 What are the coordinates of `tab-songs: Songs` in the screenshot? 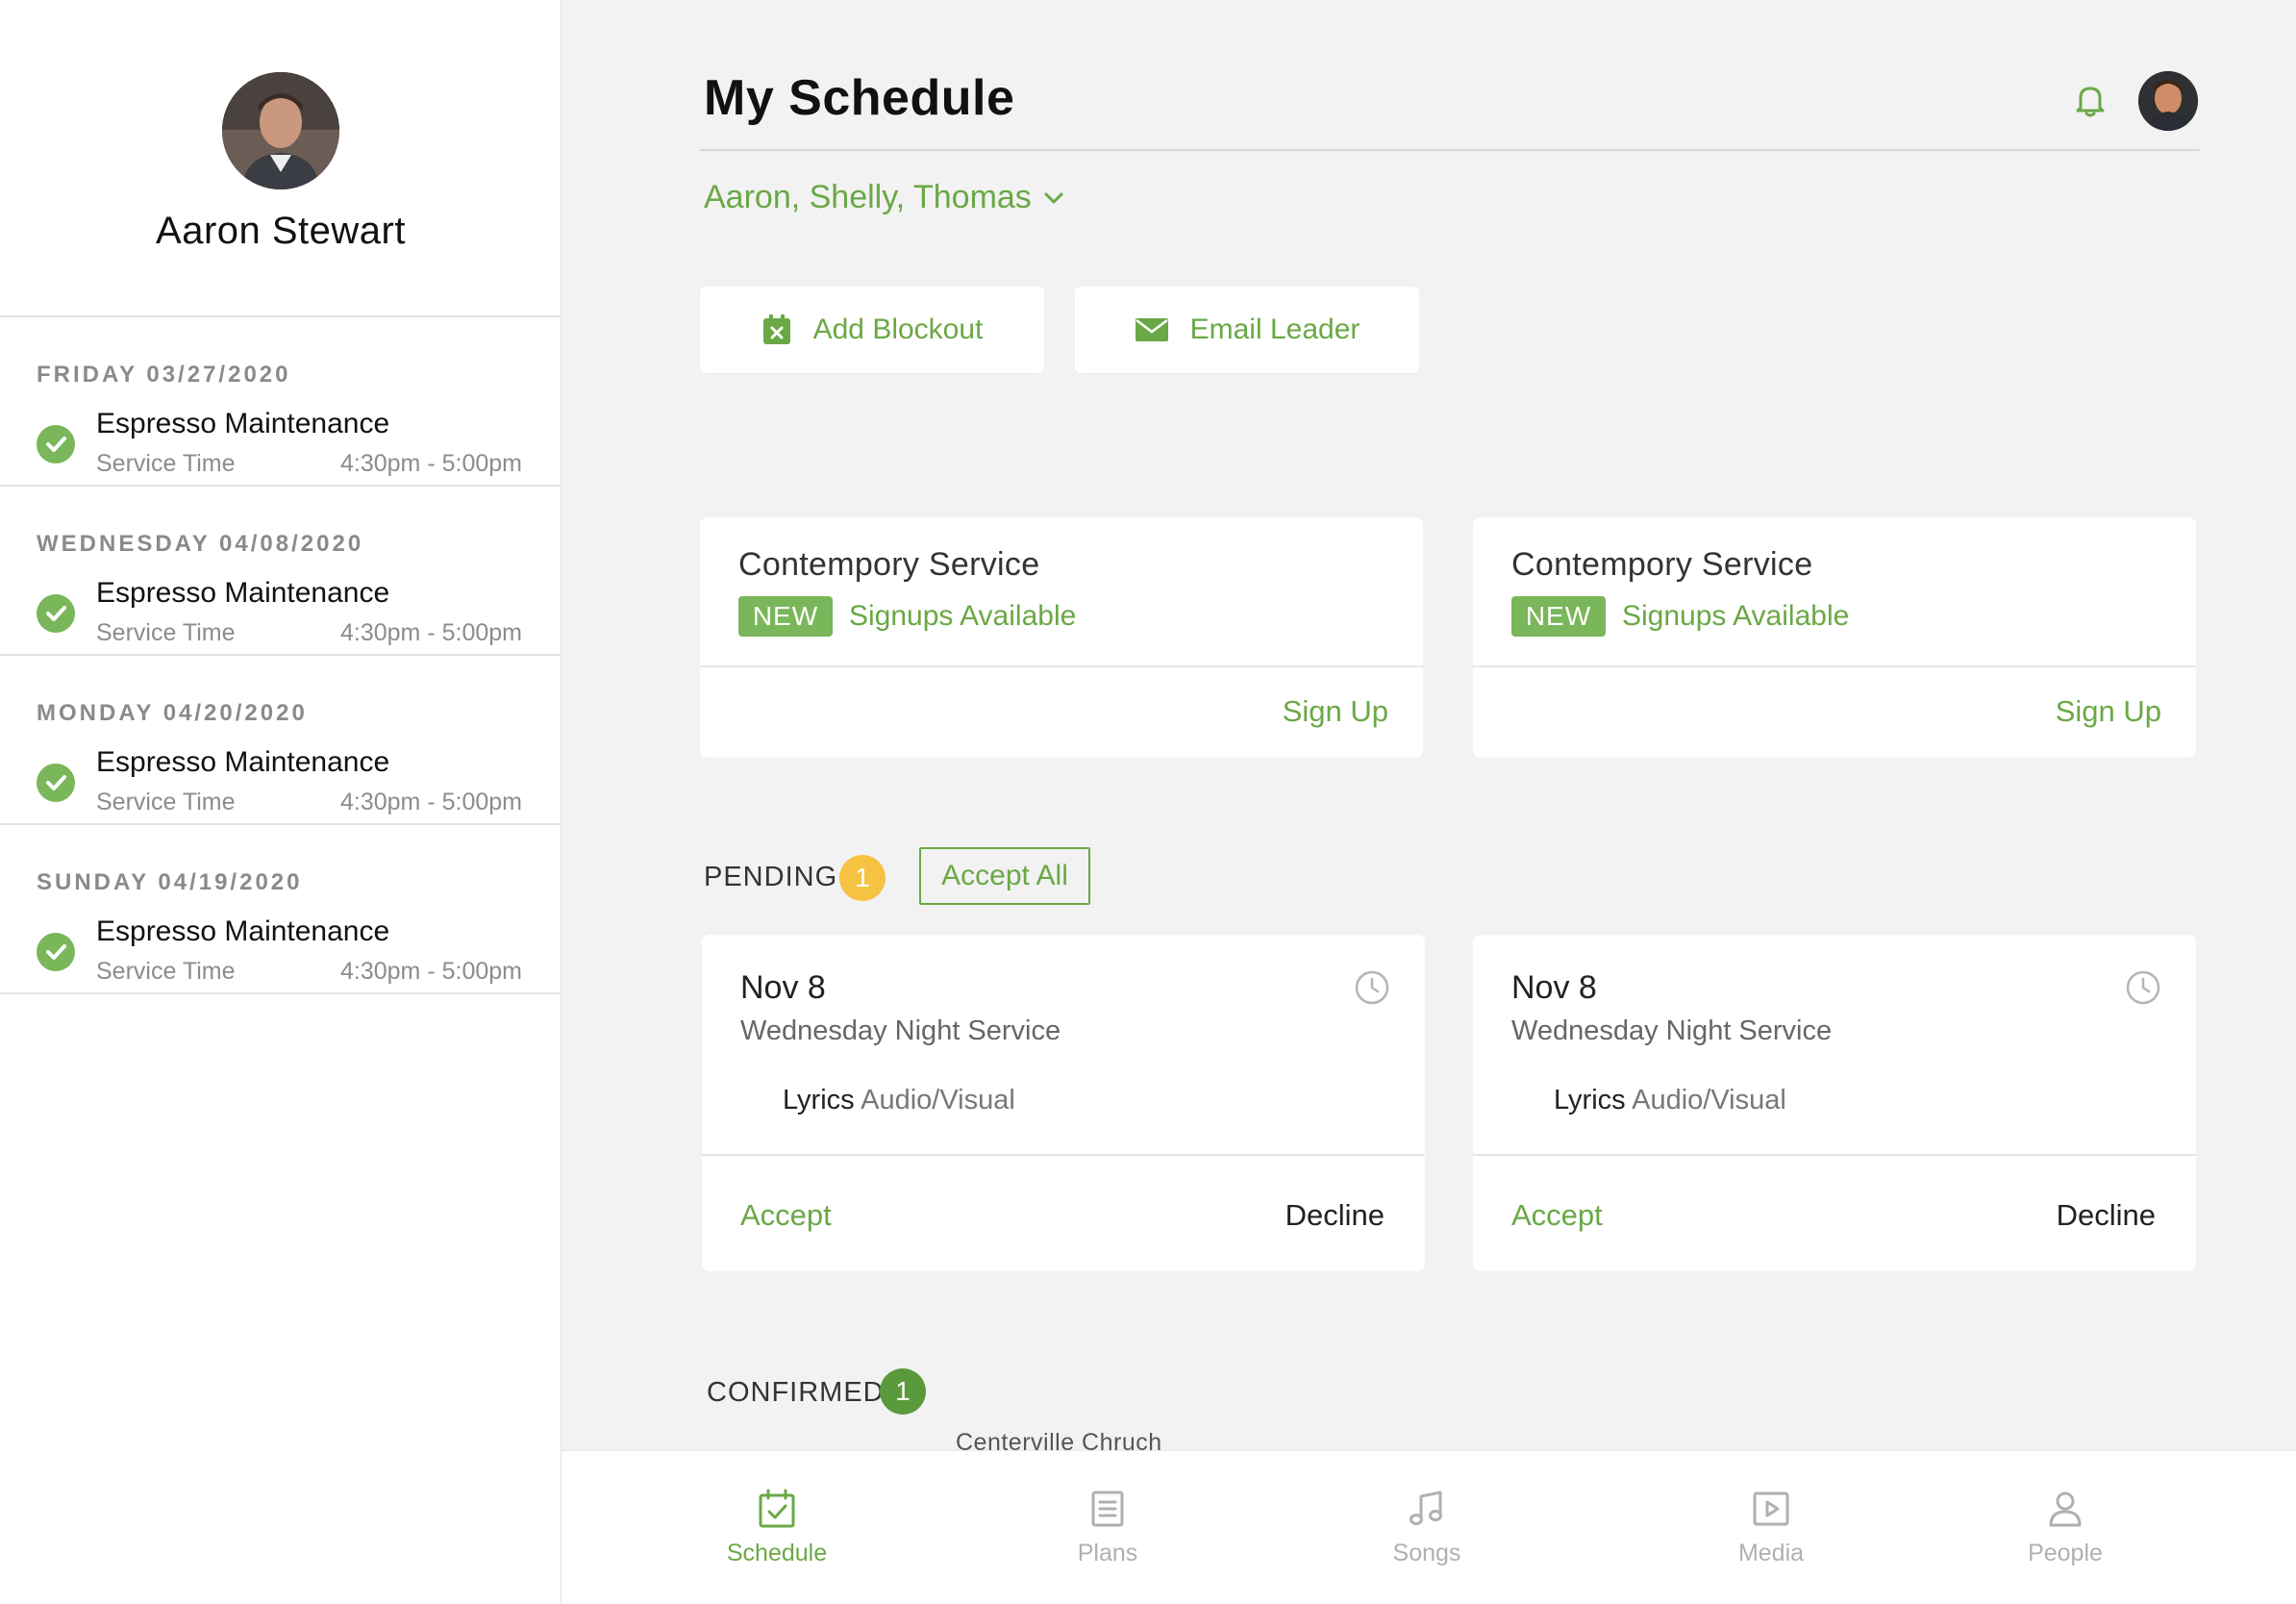 It's located at (1427, 1527).